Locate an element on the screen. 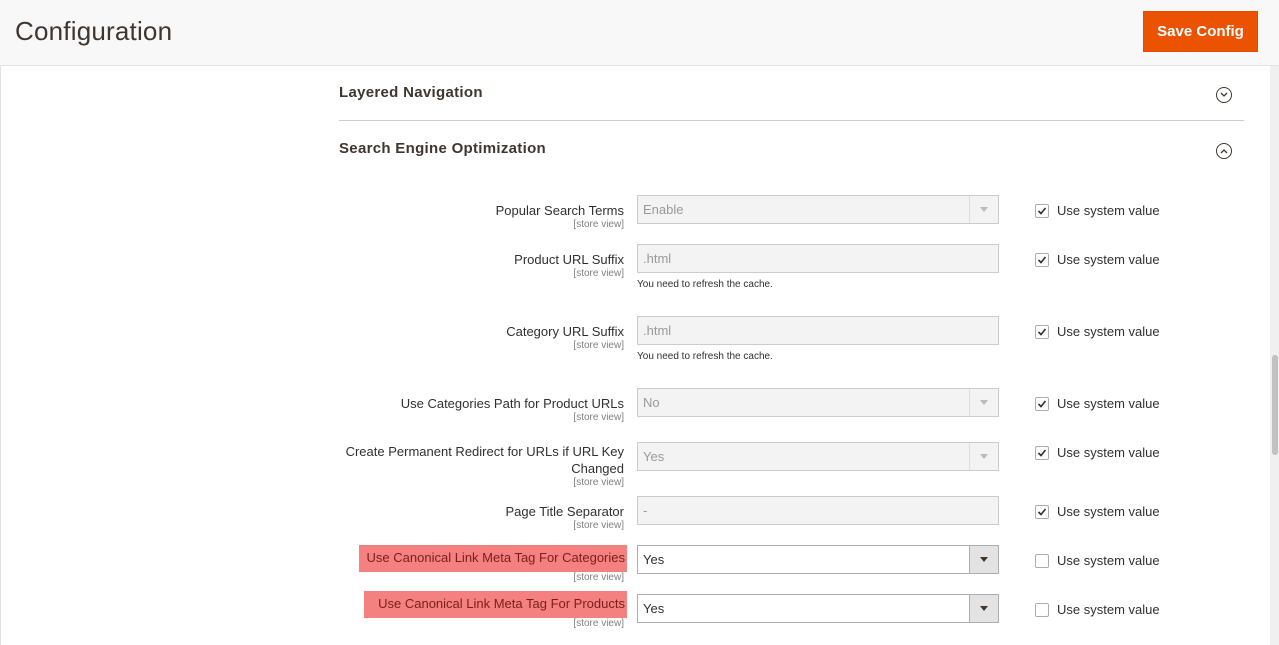  select-value: No is located at coordinates (651, 402).